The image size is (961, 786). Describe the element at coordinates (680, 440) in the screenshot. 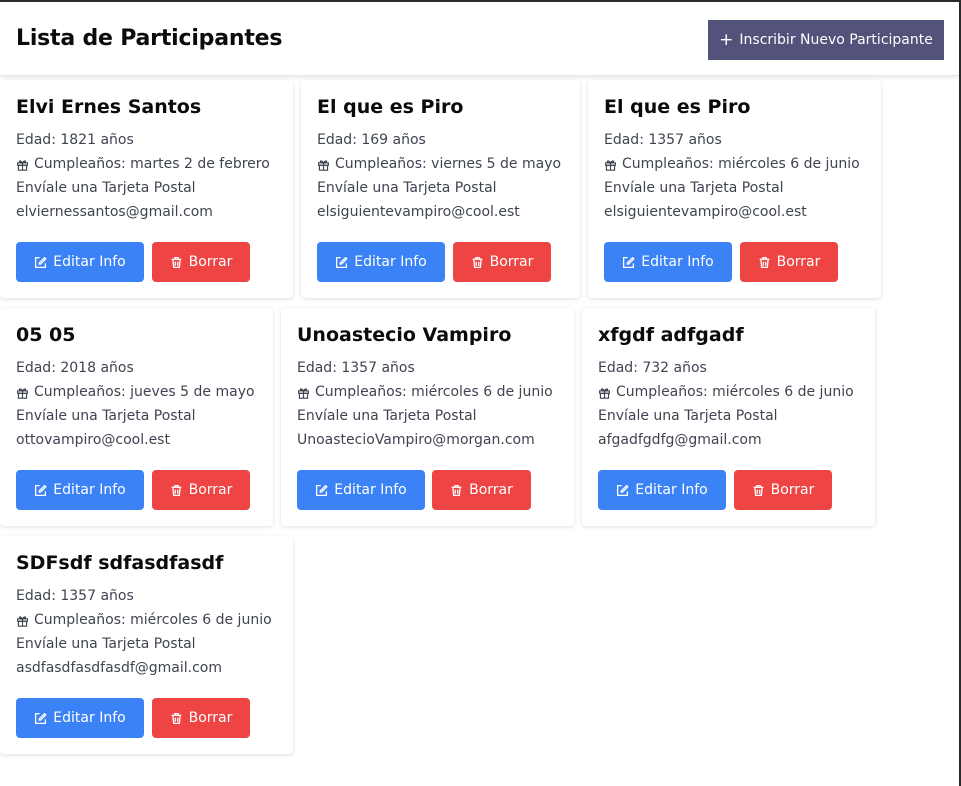

I see `participant-email: afgadfgdfg@gmail.com` at that location.